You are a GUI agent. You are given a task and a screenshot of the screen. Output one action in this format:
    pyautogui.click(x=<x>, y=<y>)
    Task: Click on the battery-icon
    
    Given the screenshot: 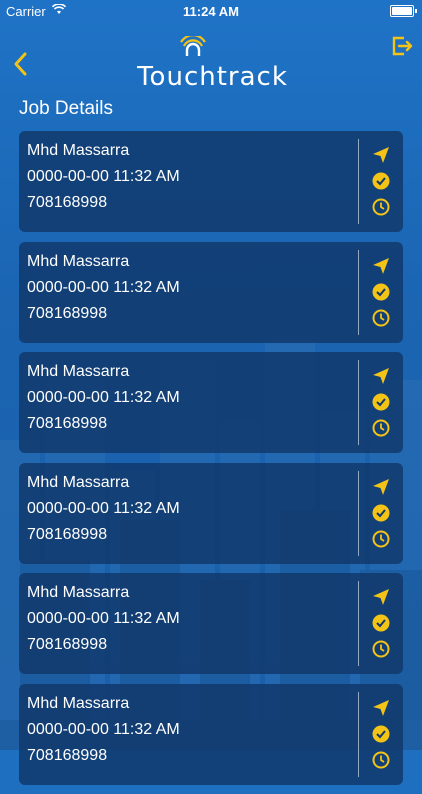 What is the action you would take?
    pyautogui.click(x=403, y=11)
    